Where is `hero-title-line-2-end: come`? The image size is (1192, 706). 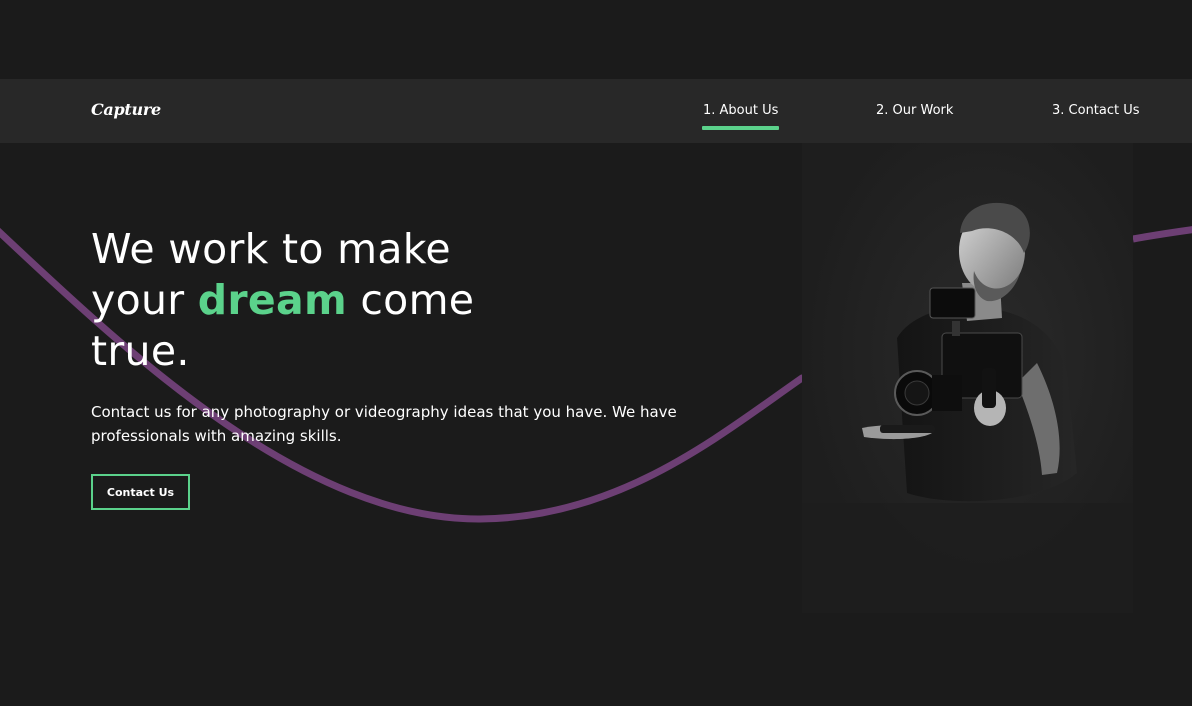
hero-title-line-2-end: come is located at coordinates (417, 300).